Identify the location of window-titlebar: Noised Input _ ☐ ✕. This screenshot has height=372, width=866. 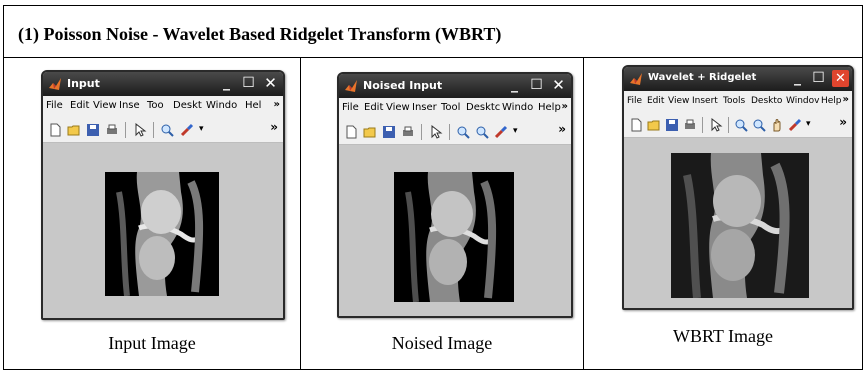
(455, 86).